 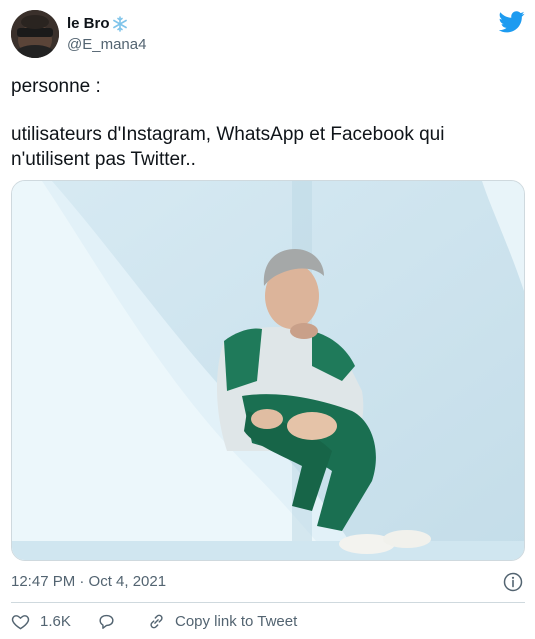 I want to click on display-name-text: le Bro, so click(x=88, y=23).